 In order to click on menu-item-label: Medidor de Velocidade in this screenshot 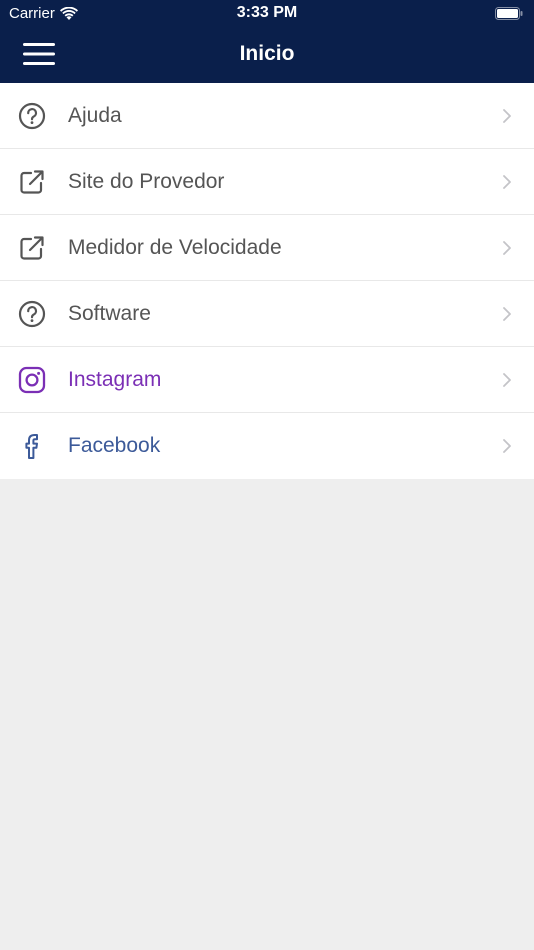, I will do `click(175, 247)`.